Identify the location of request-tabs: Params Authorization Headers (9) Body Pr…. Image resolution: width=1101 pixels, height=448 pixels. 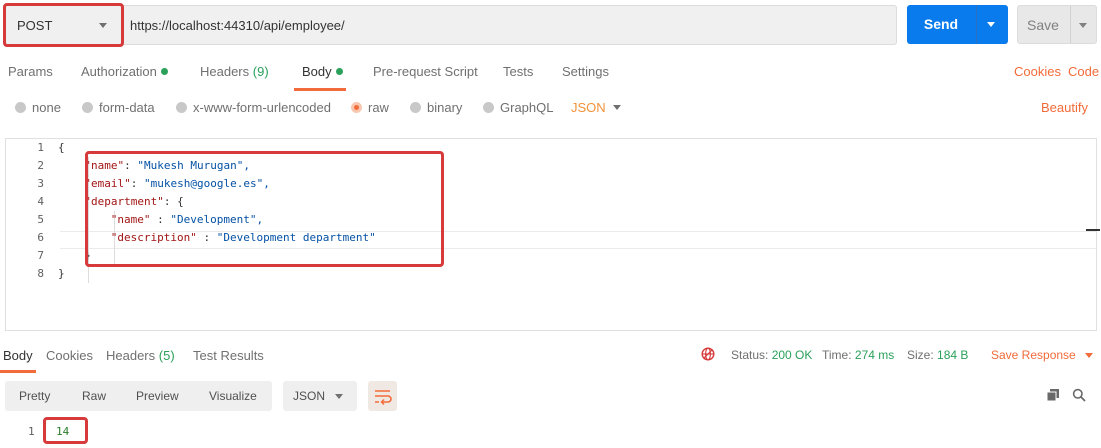
(550, 74).